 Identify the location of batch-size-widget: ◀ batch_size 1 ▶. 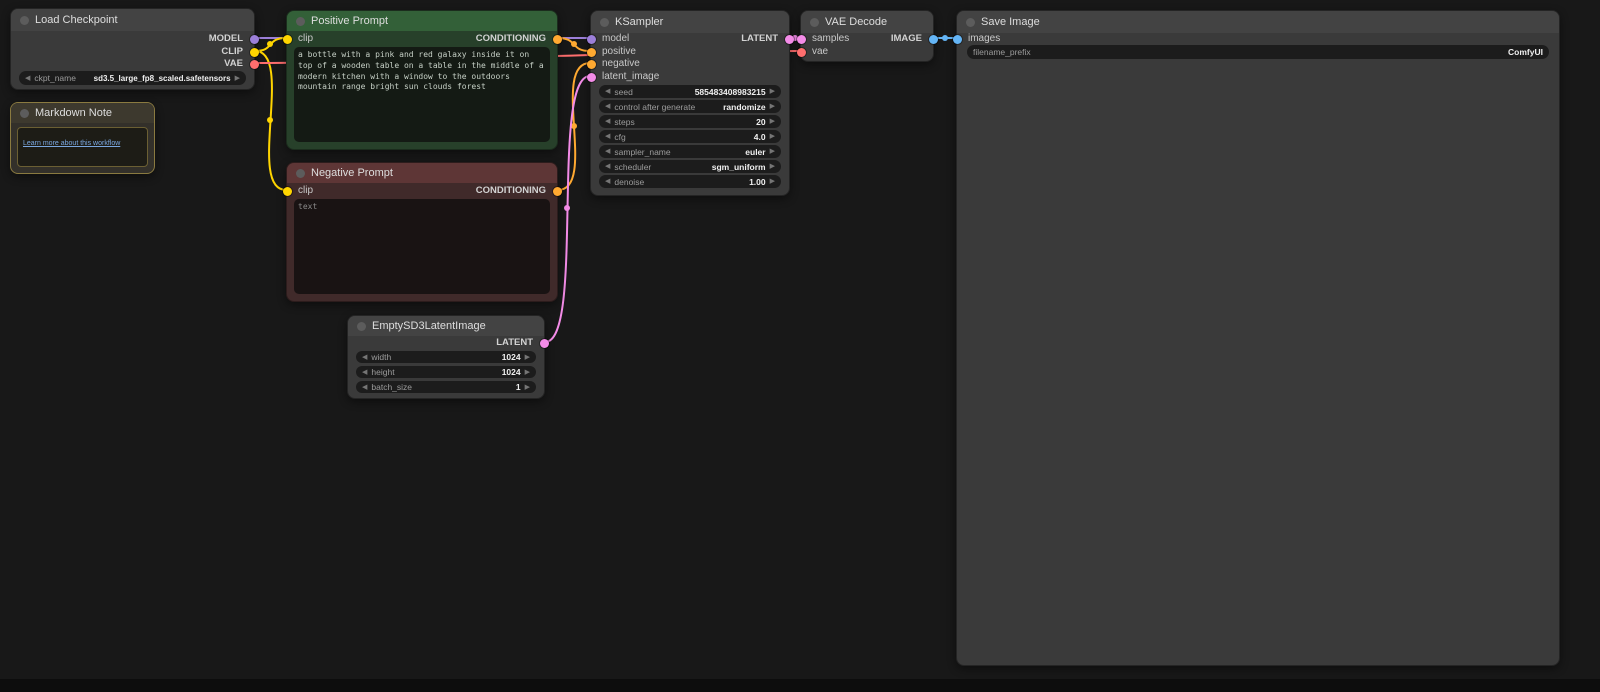
(446, 387).